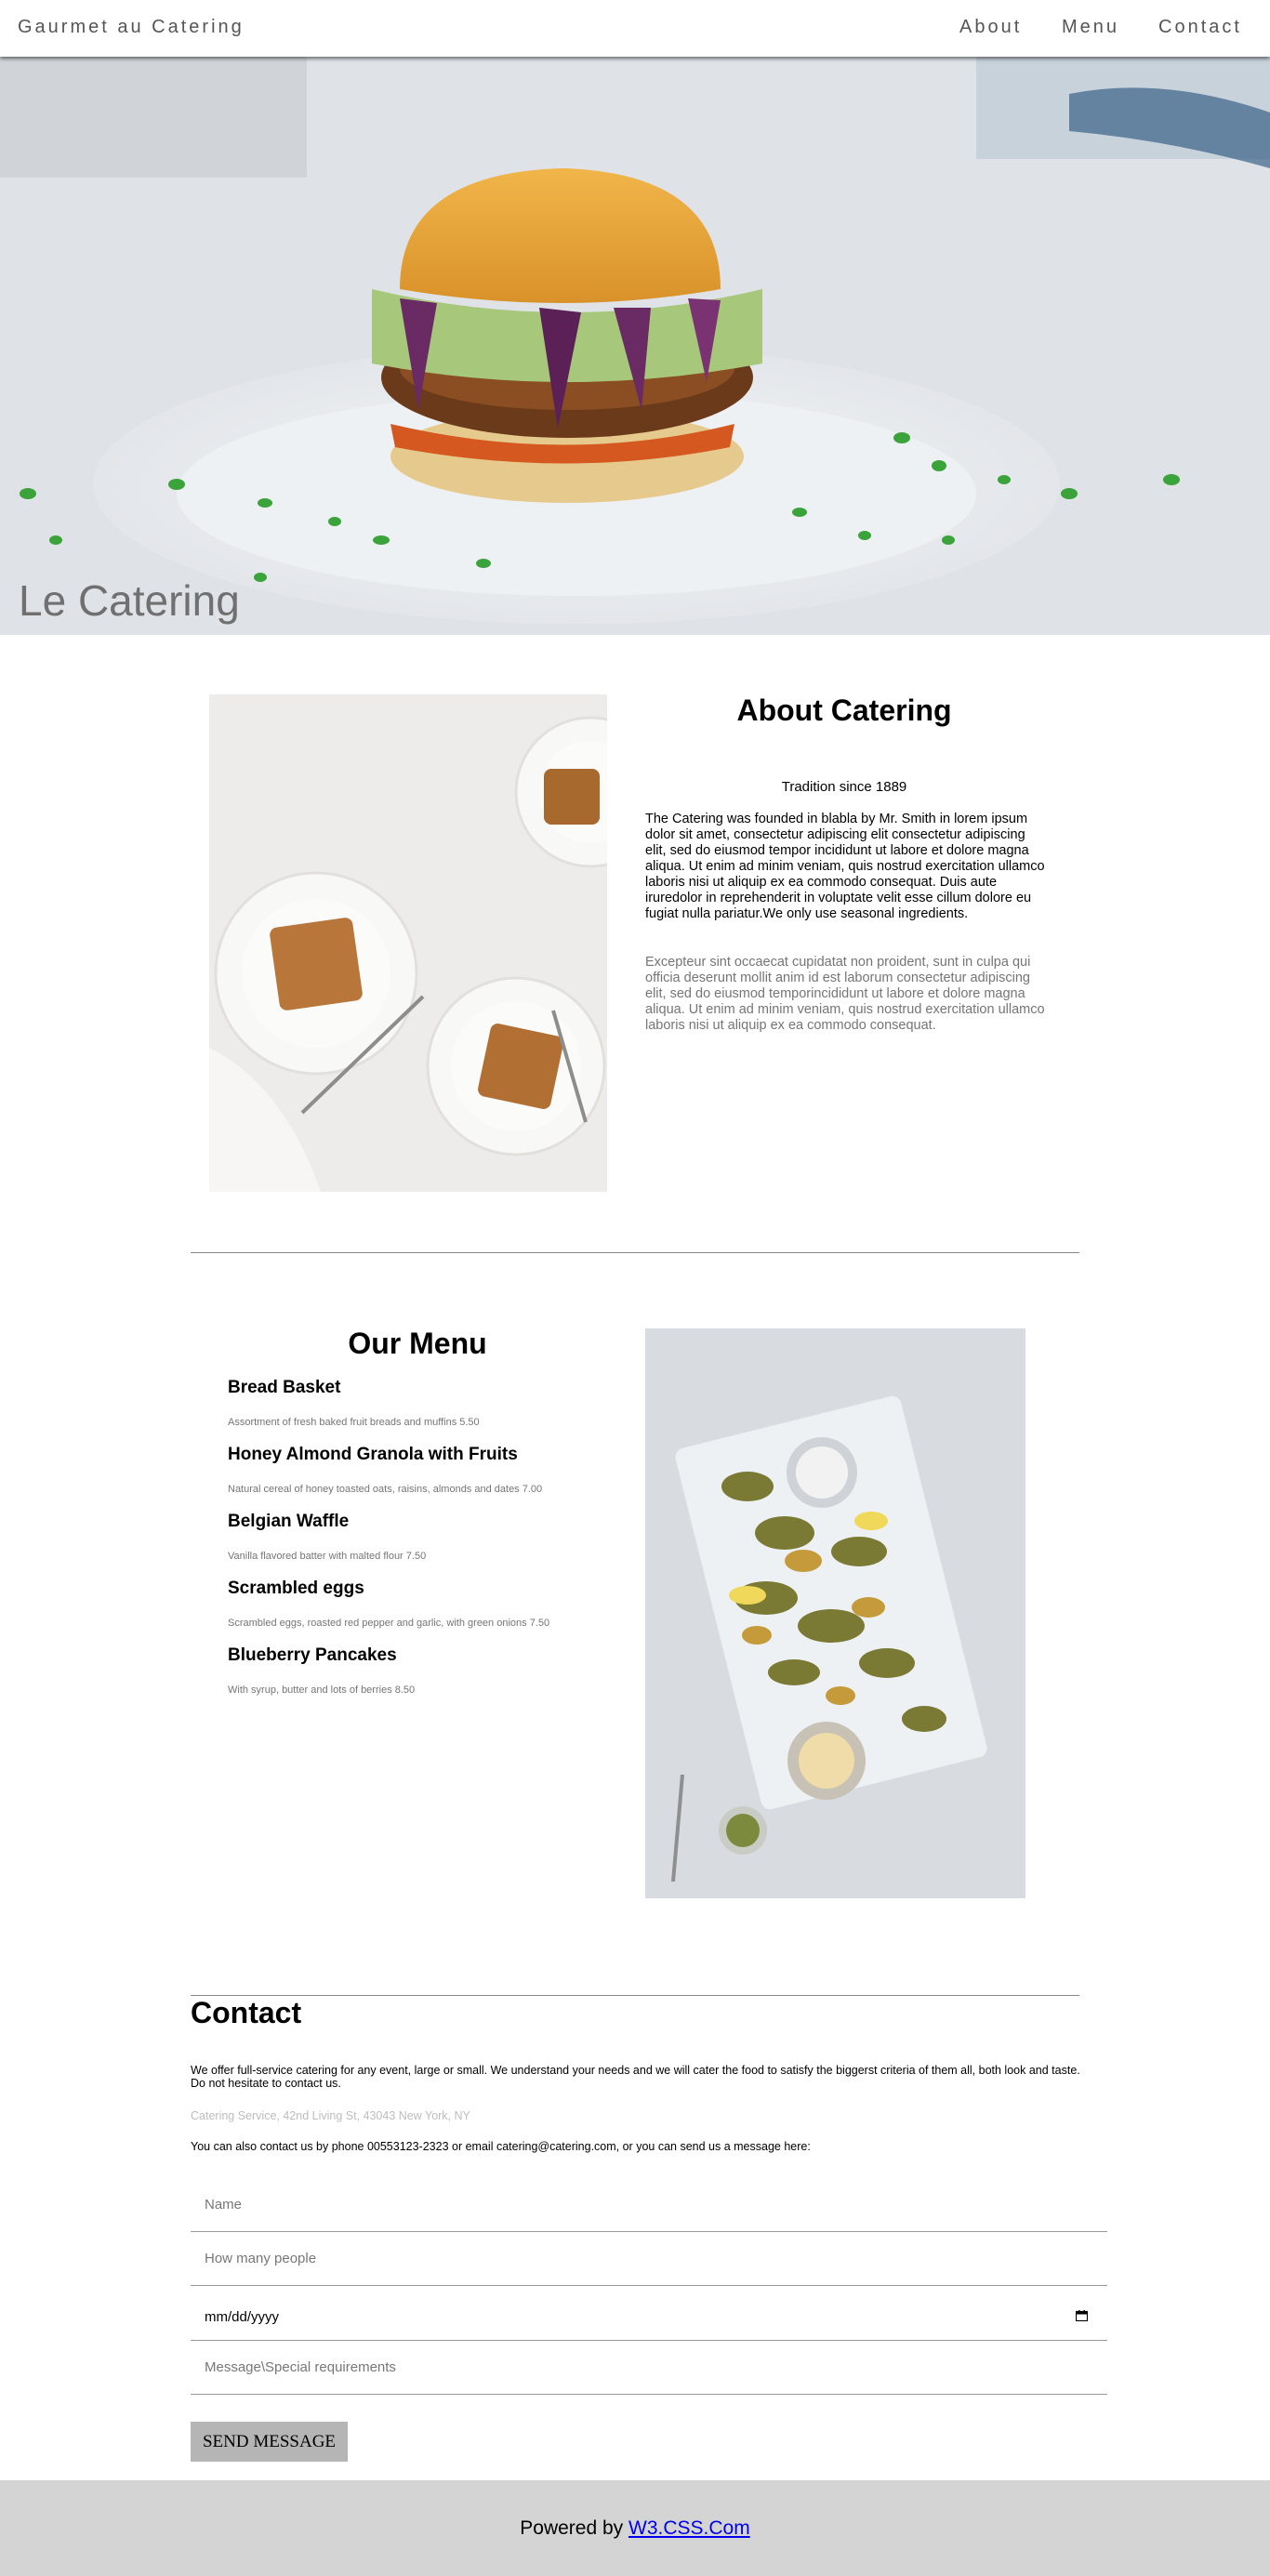 Image resolution: width=1270 pixels, height=2576 pixels. I want to click on menu-fried-vegetables-image, so click(835, 1613).